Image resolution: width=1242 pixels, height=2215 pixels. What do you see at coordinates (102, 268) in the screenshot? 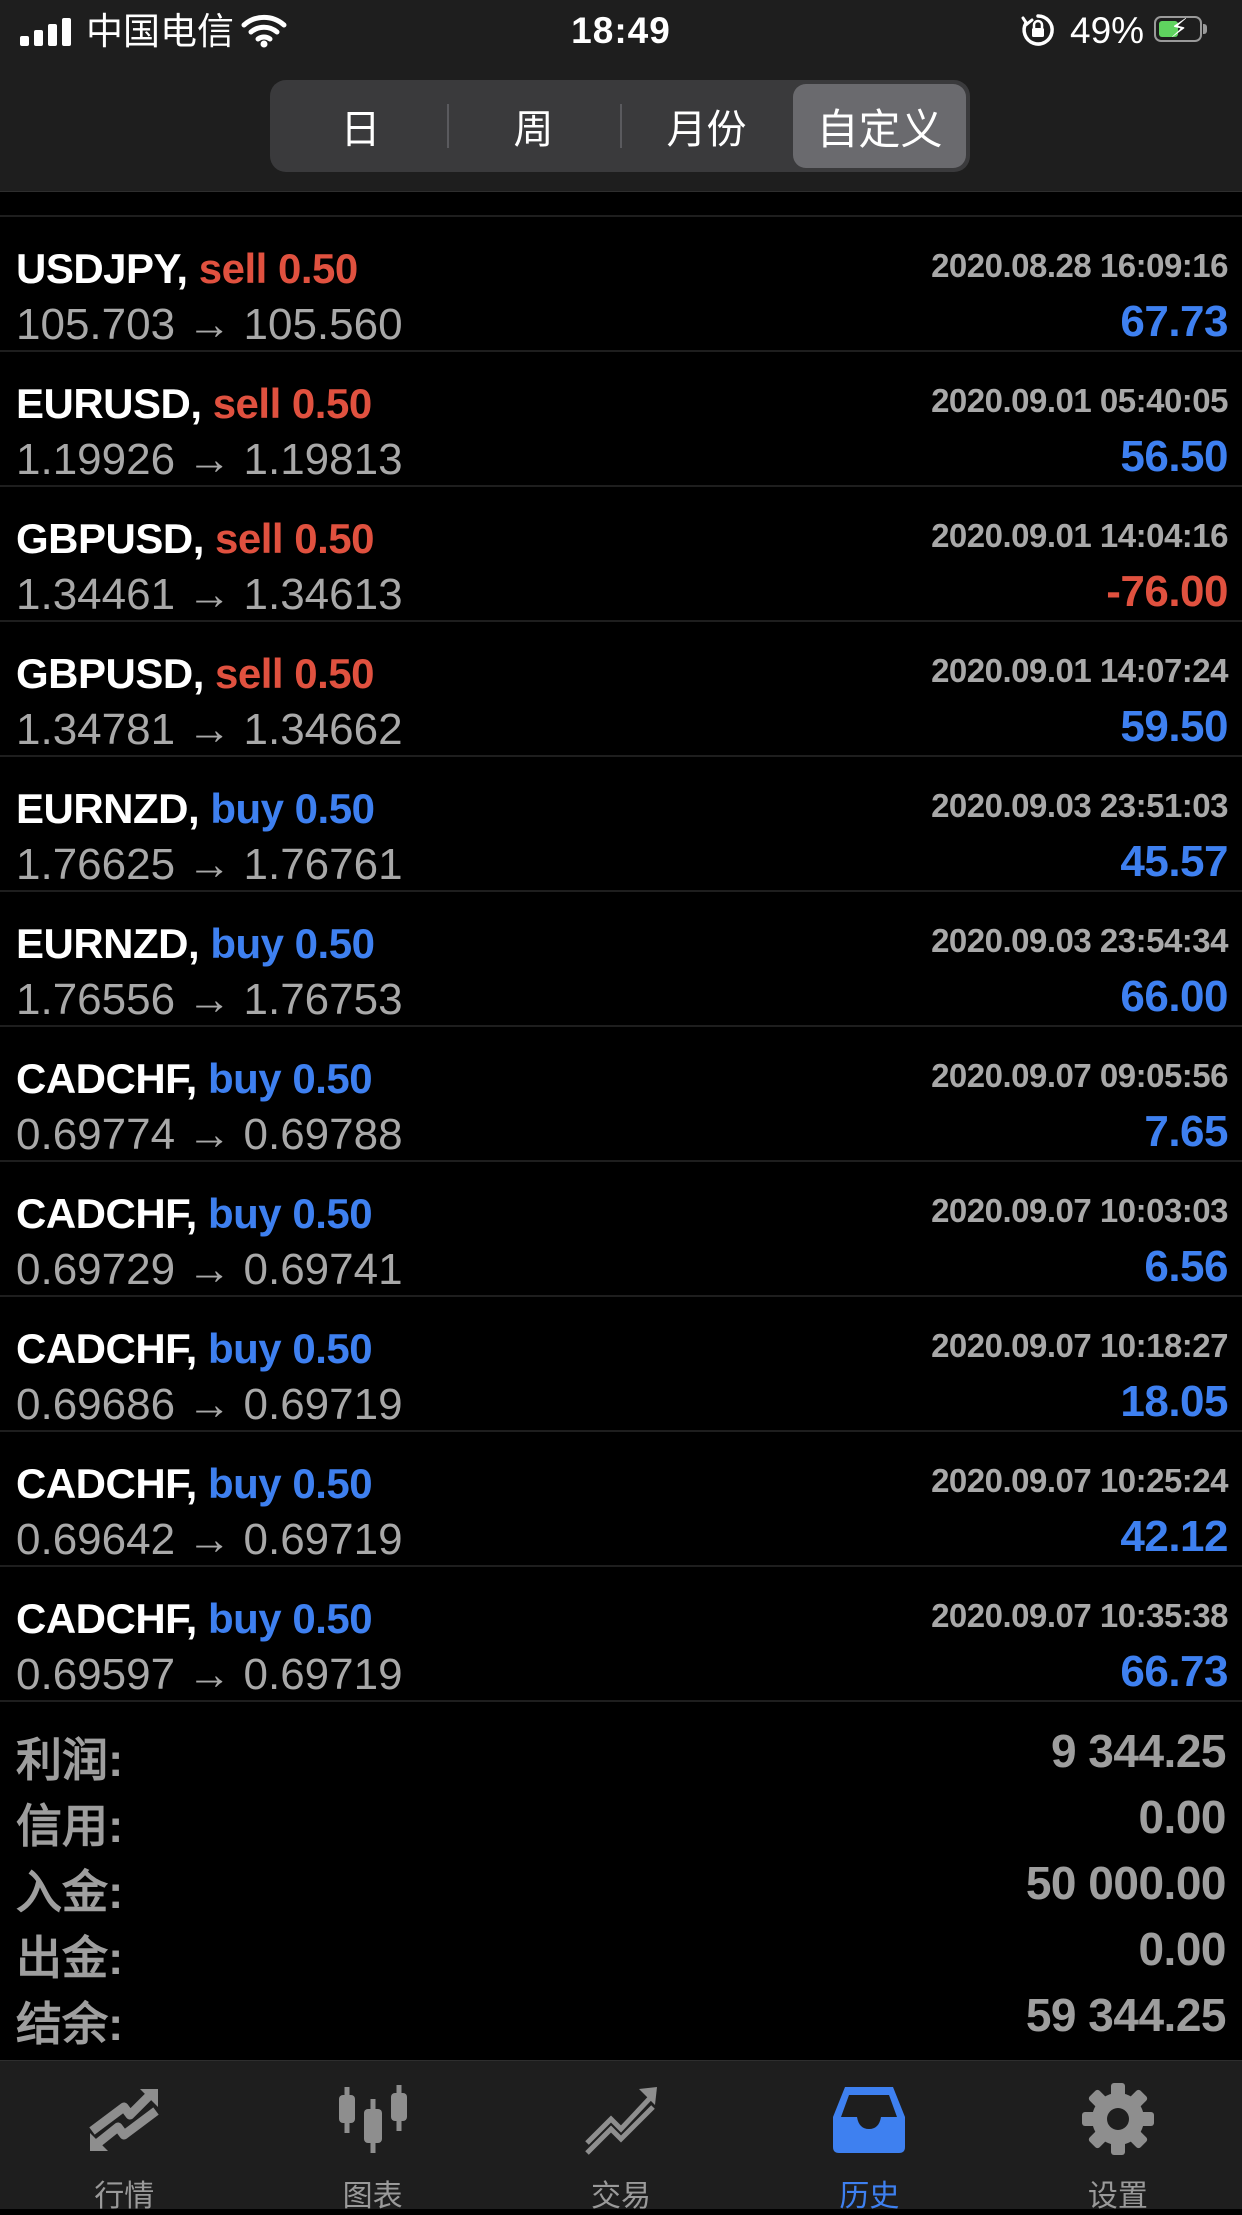
I see `deal-symbol: USDJPY,` at bounding box center [102, 268].